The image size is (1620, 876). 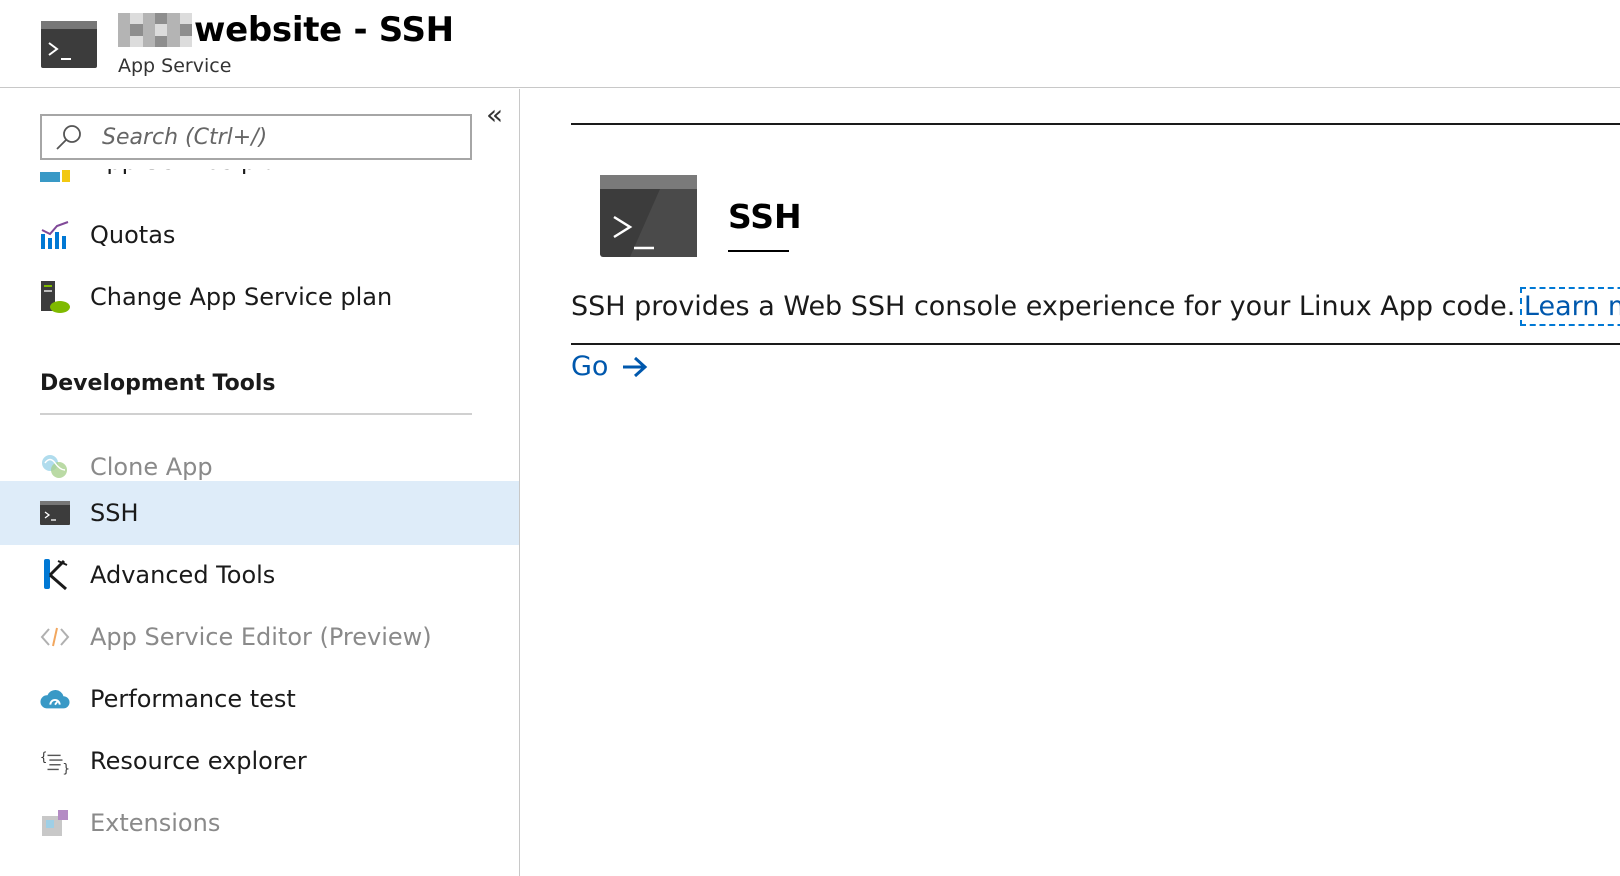 I want to click on page-title-wrap: website - SSH, so click(x=286, y=30).